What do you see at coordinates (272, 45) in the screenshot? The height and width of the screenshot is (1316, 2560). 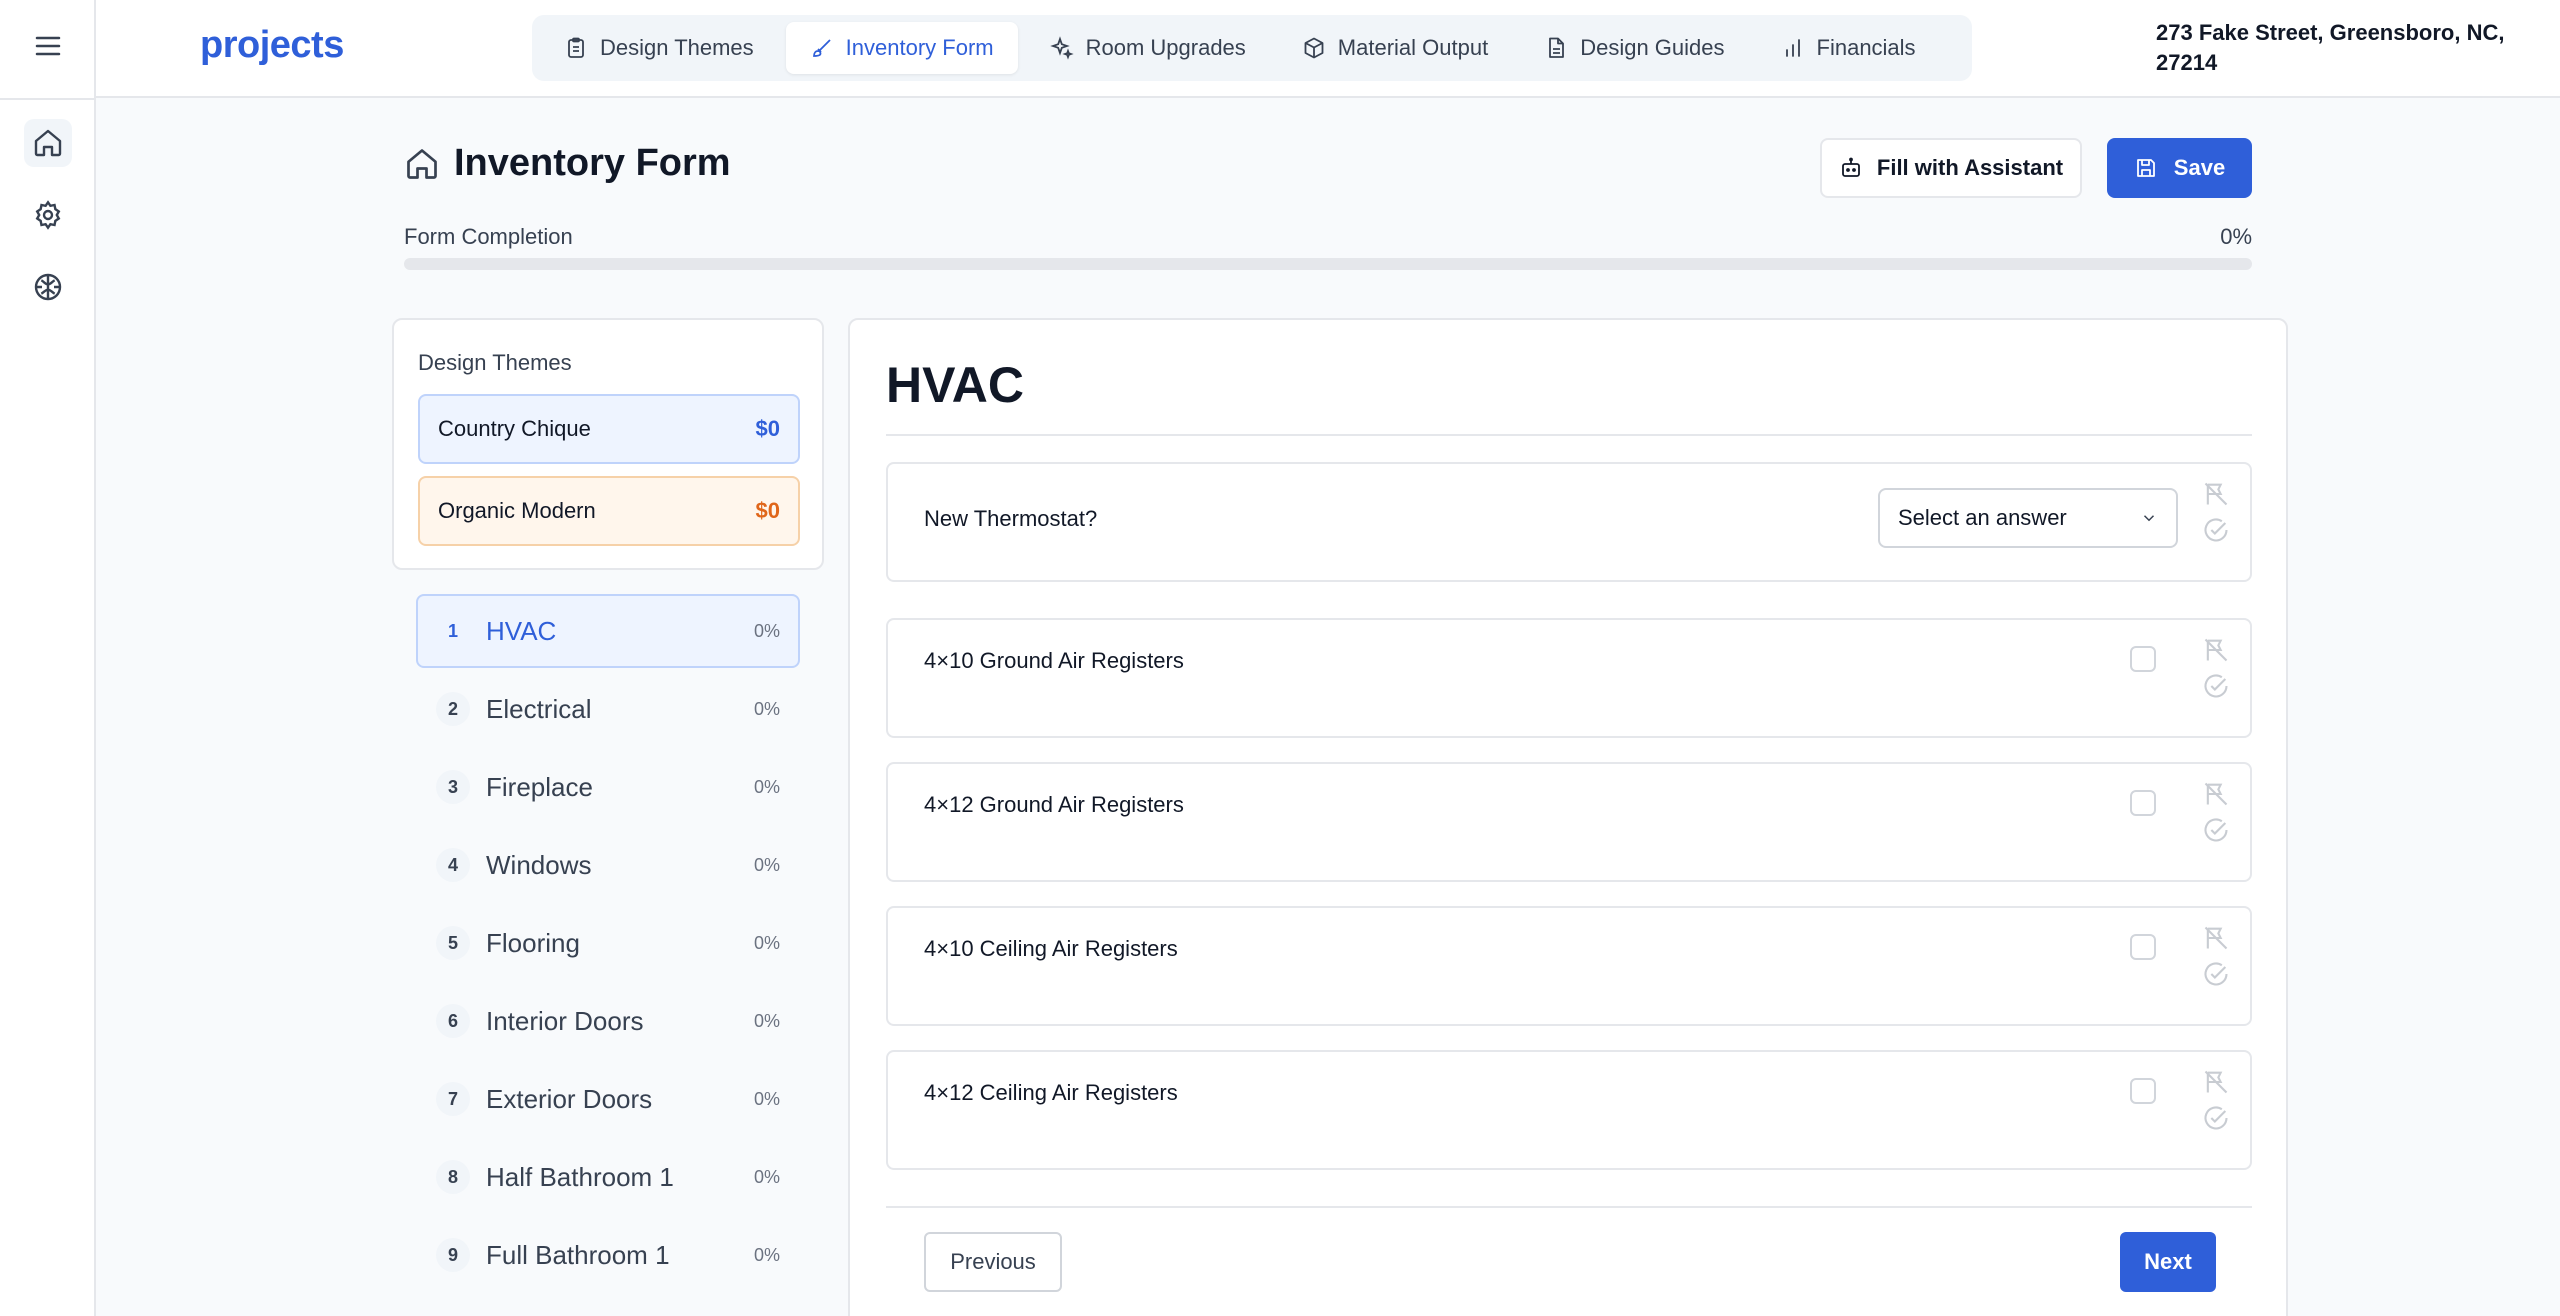 I see `brand-logo: projects` at bounding box center [272, 45].